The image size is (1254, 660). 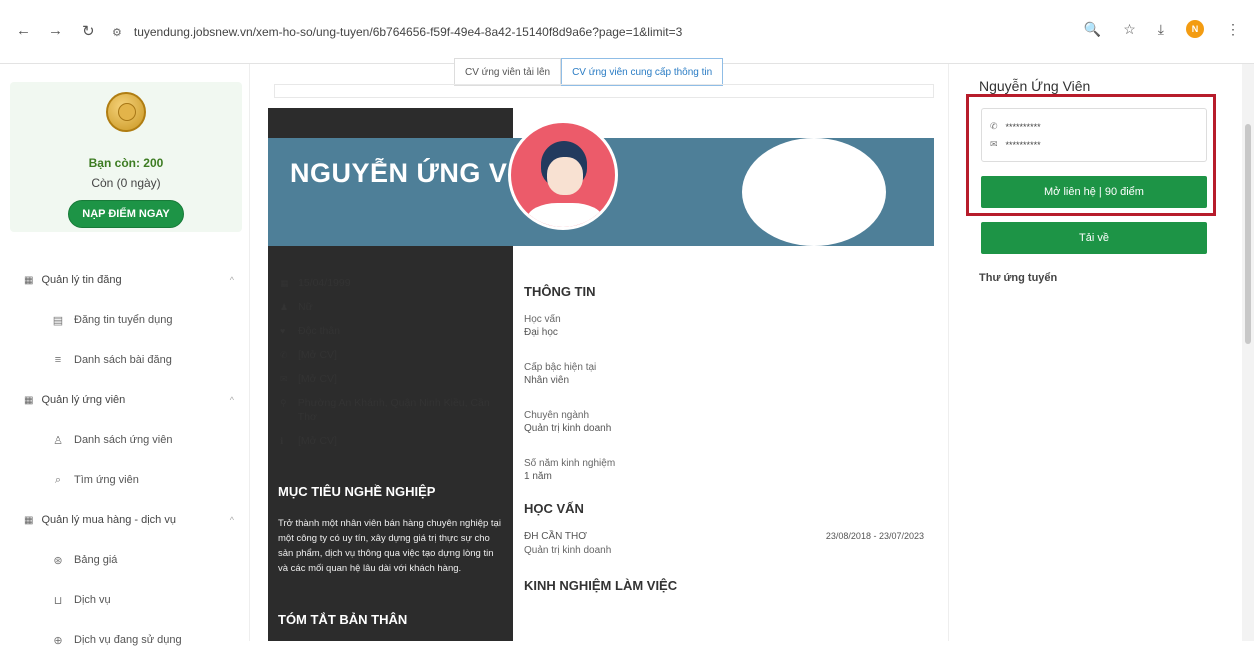 I want to click on download-icon: ⤓, so click(x=1161, y=29).